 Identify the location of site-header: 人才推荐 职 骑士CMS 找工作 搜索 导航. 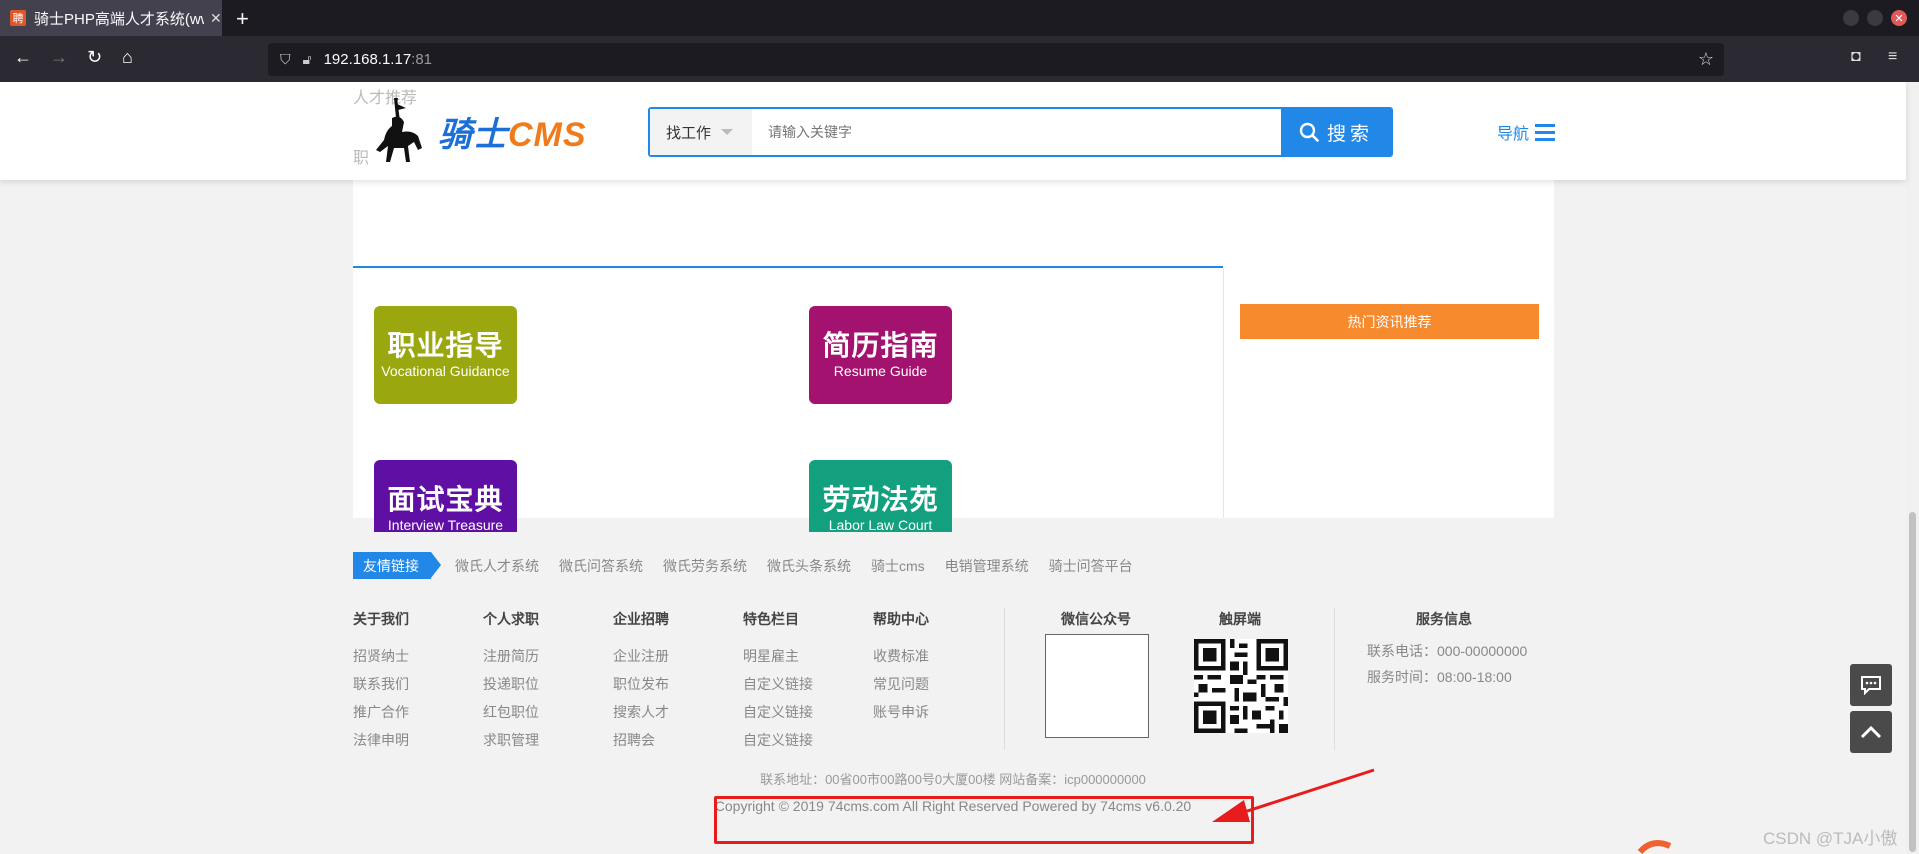
(953, 131).